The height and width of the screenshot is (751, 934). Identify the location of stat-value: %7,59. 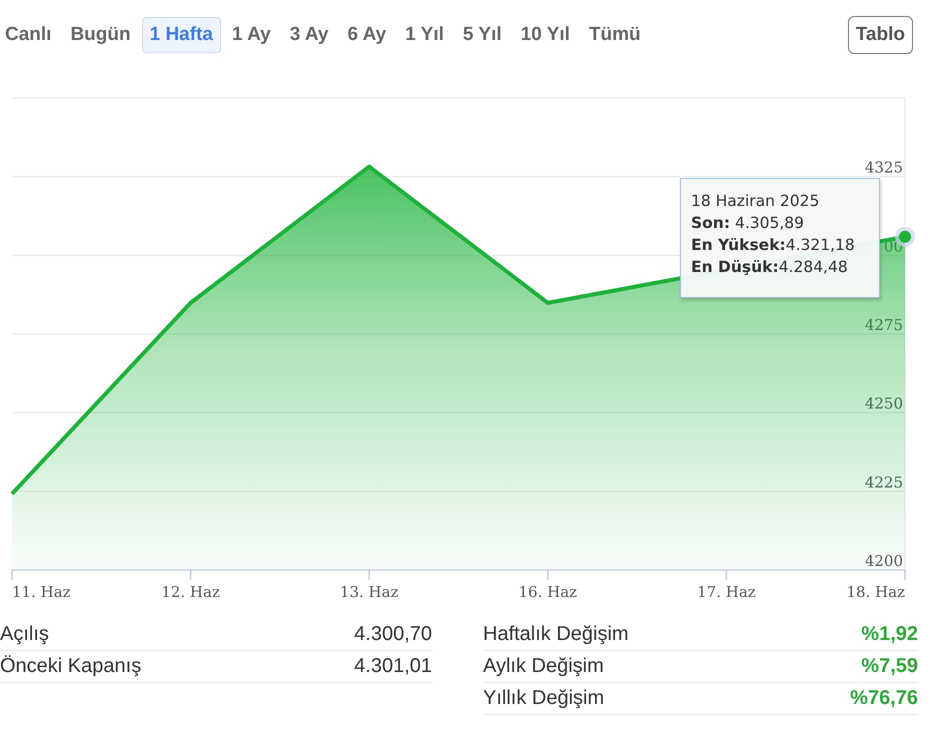
(889, 666).